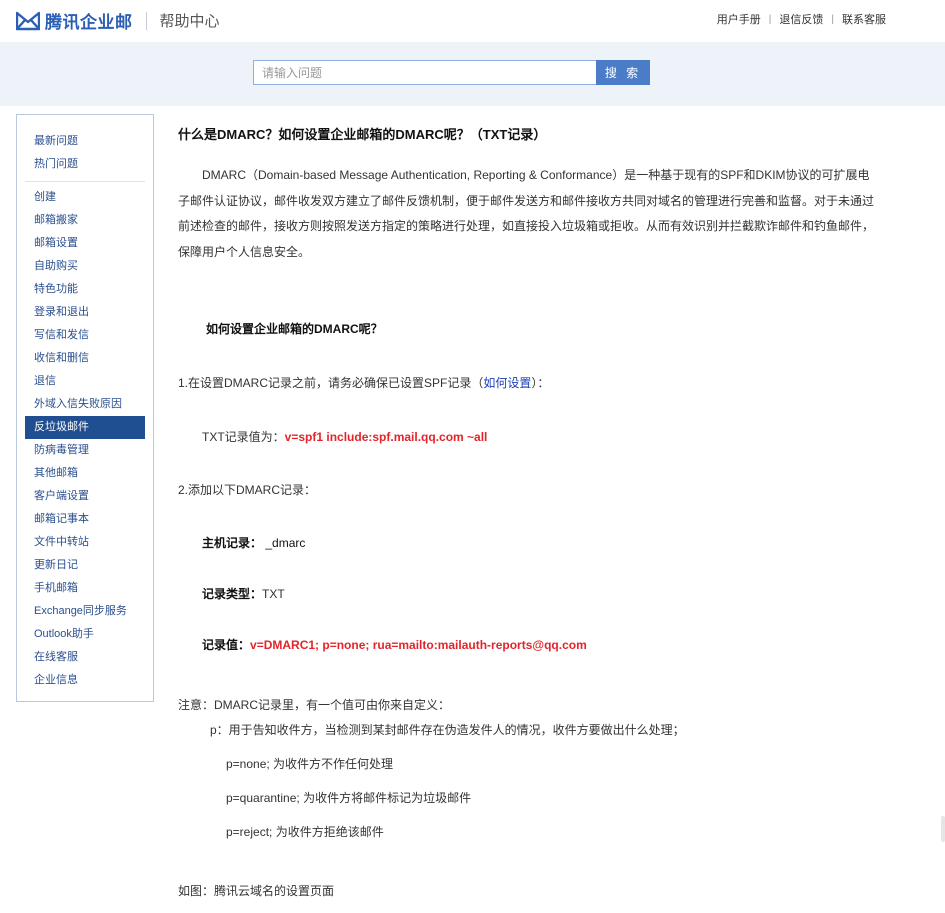  Describe the element at coordinates (146, 20) in the screenshot. I see `logo-divider` at that location.